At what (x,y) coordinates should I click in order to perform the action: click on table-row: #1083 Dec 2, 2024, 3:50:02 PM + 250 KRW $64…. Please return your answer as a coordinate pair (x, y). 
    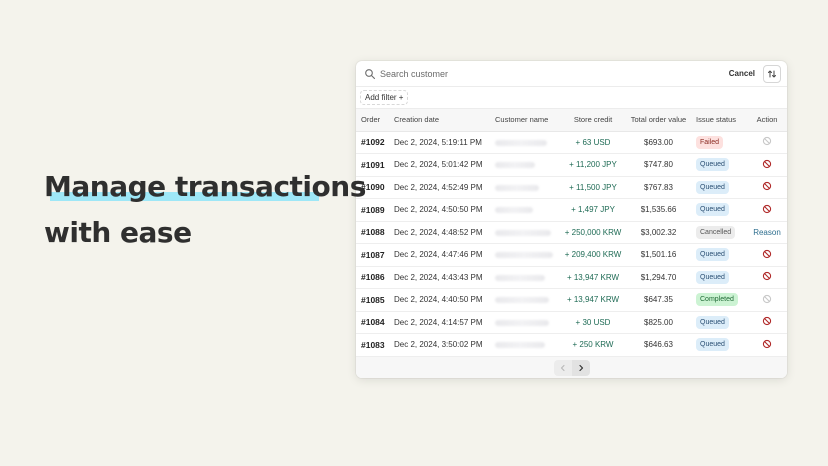
    Looking at the image, I should click on (571, 345).